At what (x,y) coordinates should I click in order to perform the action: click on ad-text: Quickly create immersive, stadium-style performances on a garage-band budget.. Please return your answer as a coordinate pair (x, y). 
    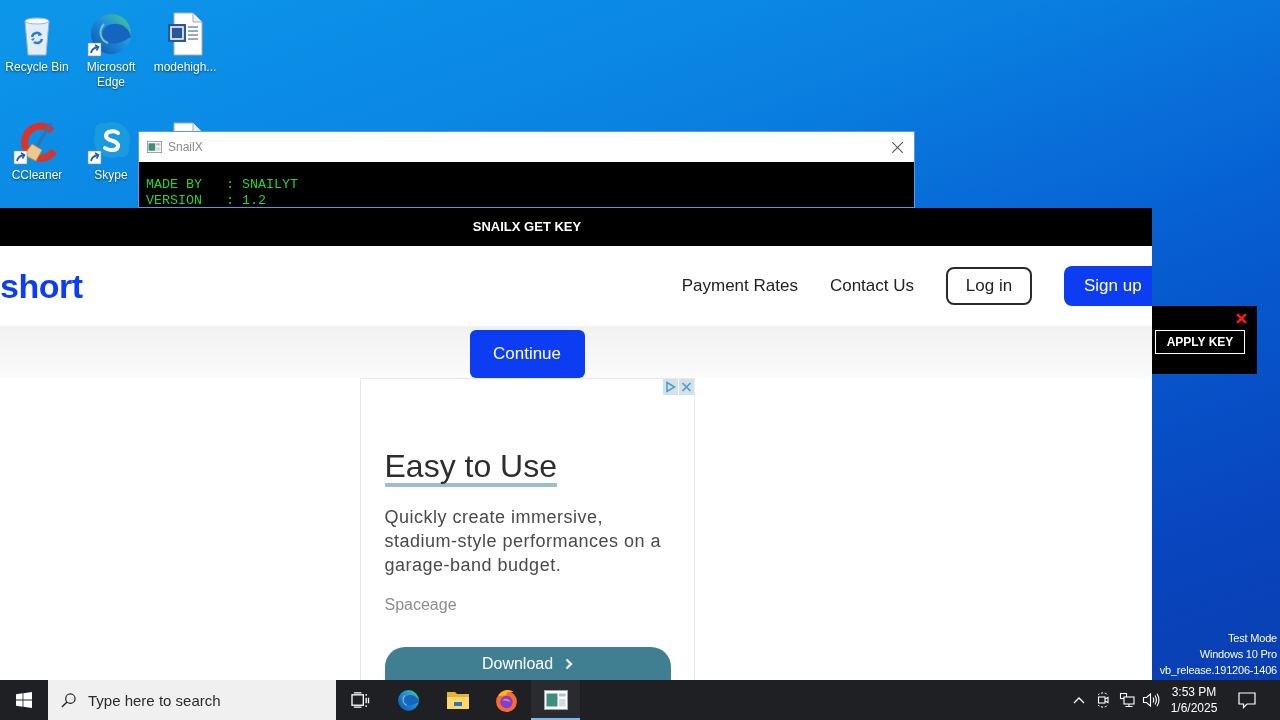
    Looking at the image, I should click on (523, 541).